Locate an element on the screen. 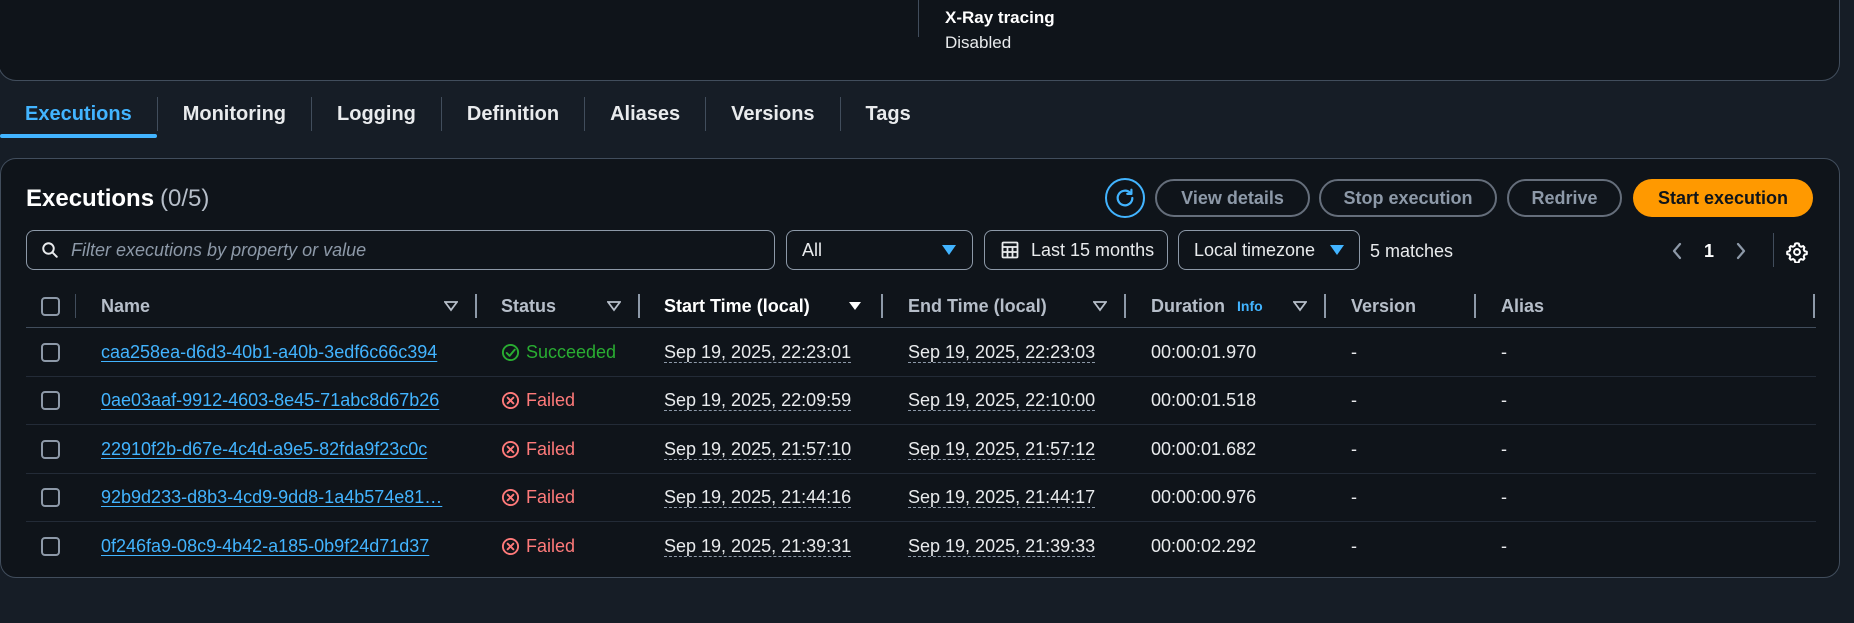 The image size is (1854, 623). status-cell: Succeeded is located at coordinates (558, 352).